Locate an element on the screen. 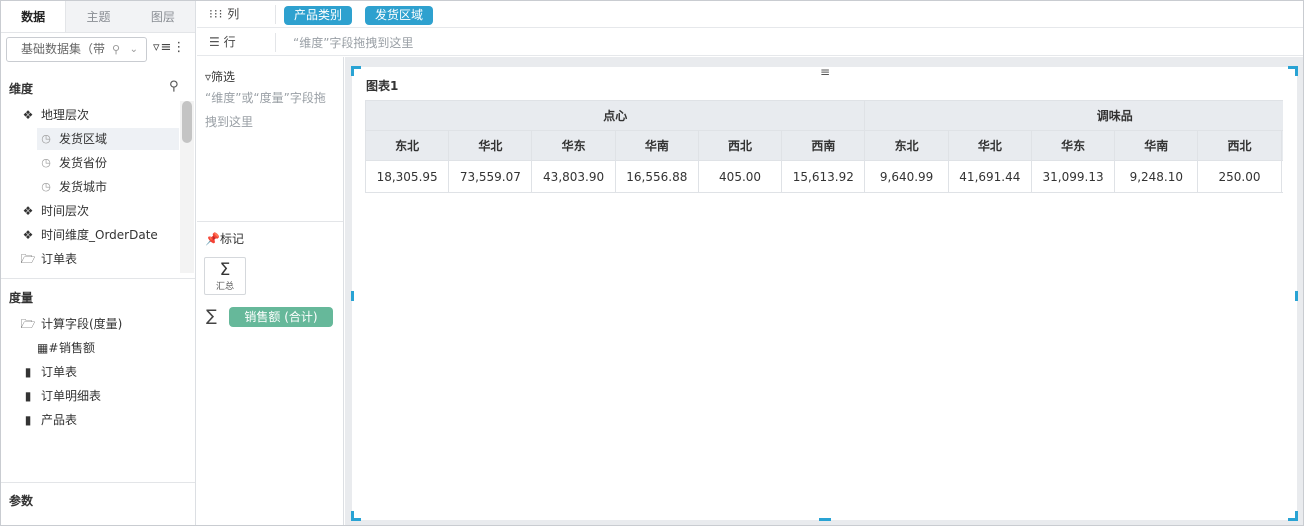 Image resolution: width=1304 pixels, height=526 pixels. rows-shelf: ☰ 行 “维度”字段拖拽到这里 is located at coordinates (750, 42).